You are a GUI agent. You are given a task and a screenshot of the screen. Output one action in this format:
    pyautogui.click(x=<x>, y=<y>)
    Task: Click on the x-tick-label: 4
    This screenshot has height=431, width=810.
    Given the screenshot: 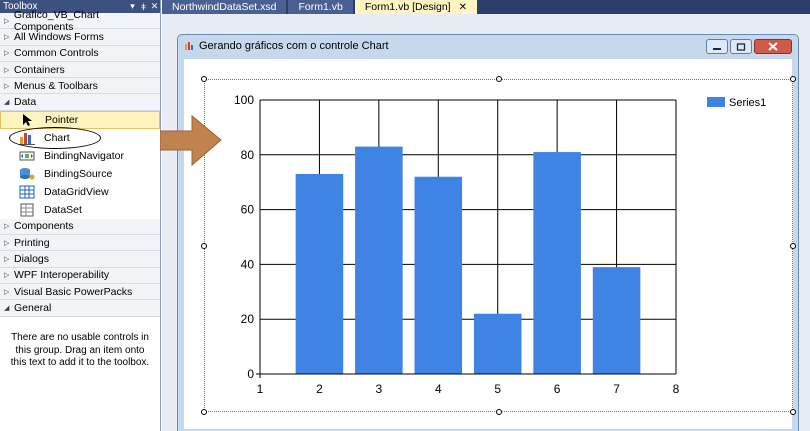 What is the action you would take?
    pyautogui.click(x=438, y=389)
    